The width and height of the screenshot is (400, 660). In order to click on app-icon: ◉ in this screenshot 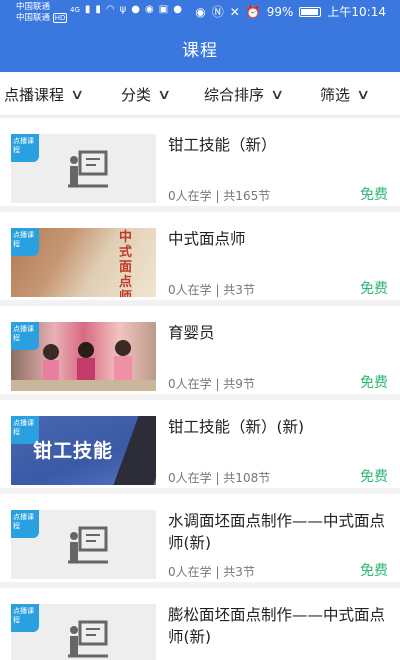, I will do `click(149, 9)`.